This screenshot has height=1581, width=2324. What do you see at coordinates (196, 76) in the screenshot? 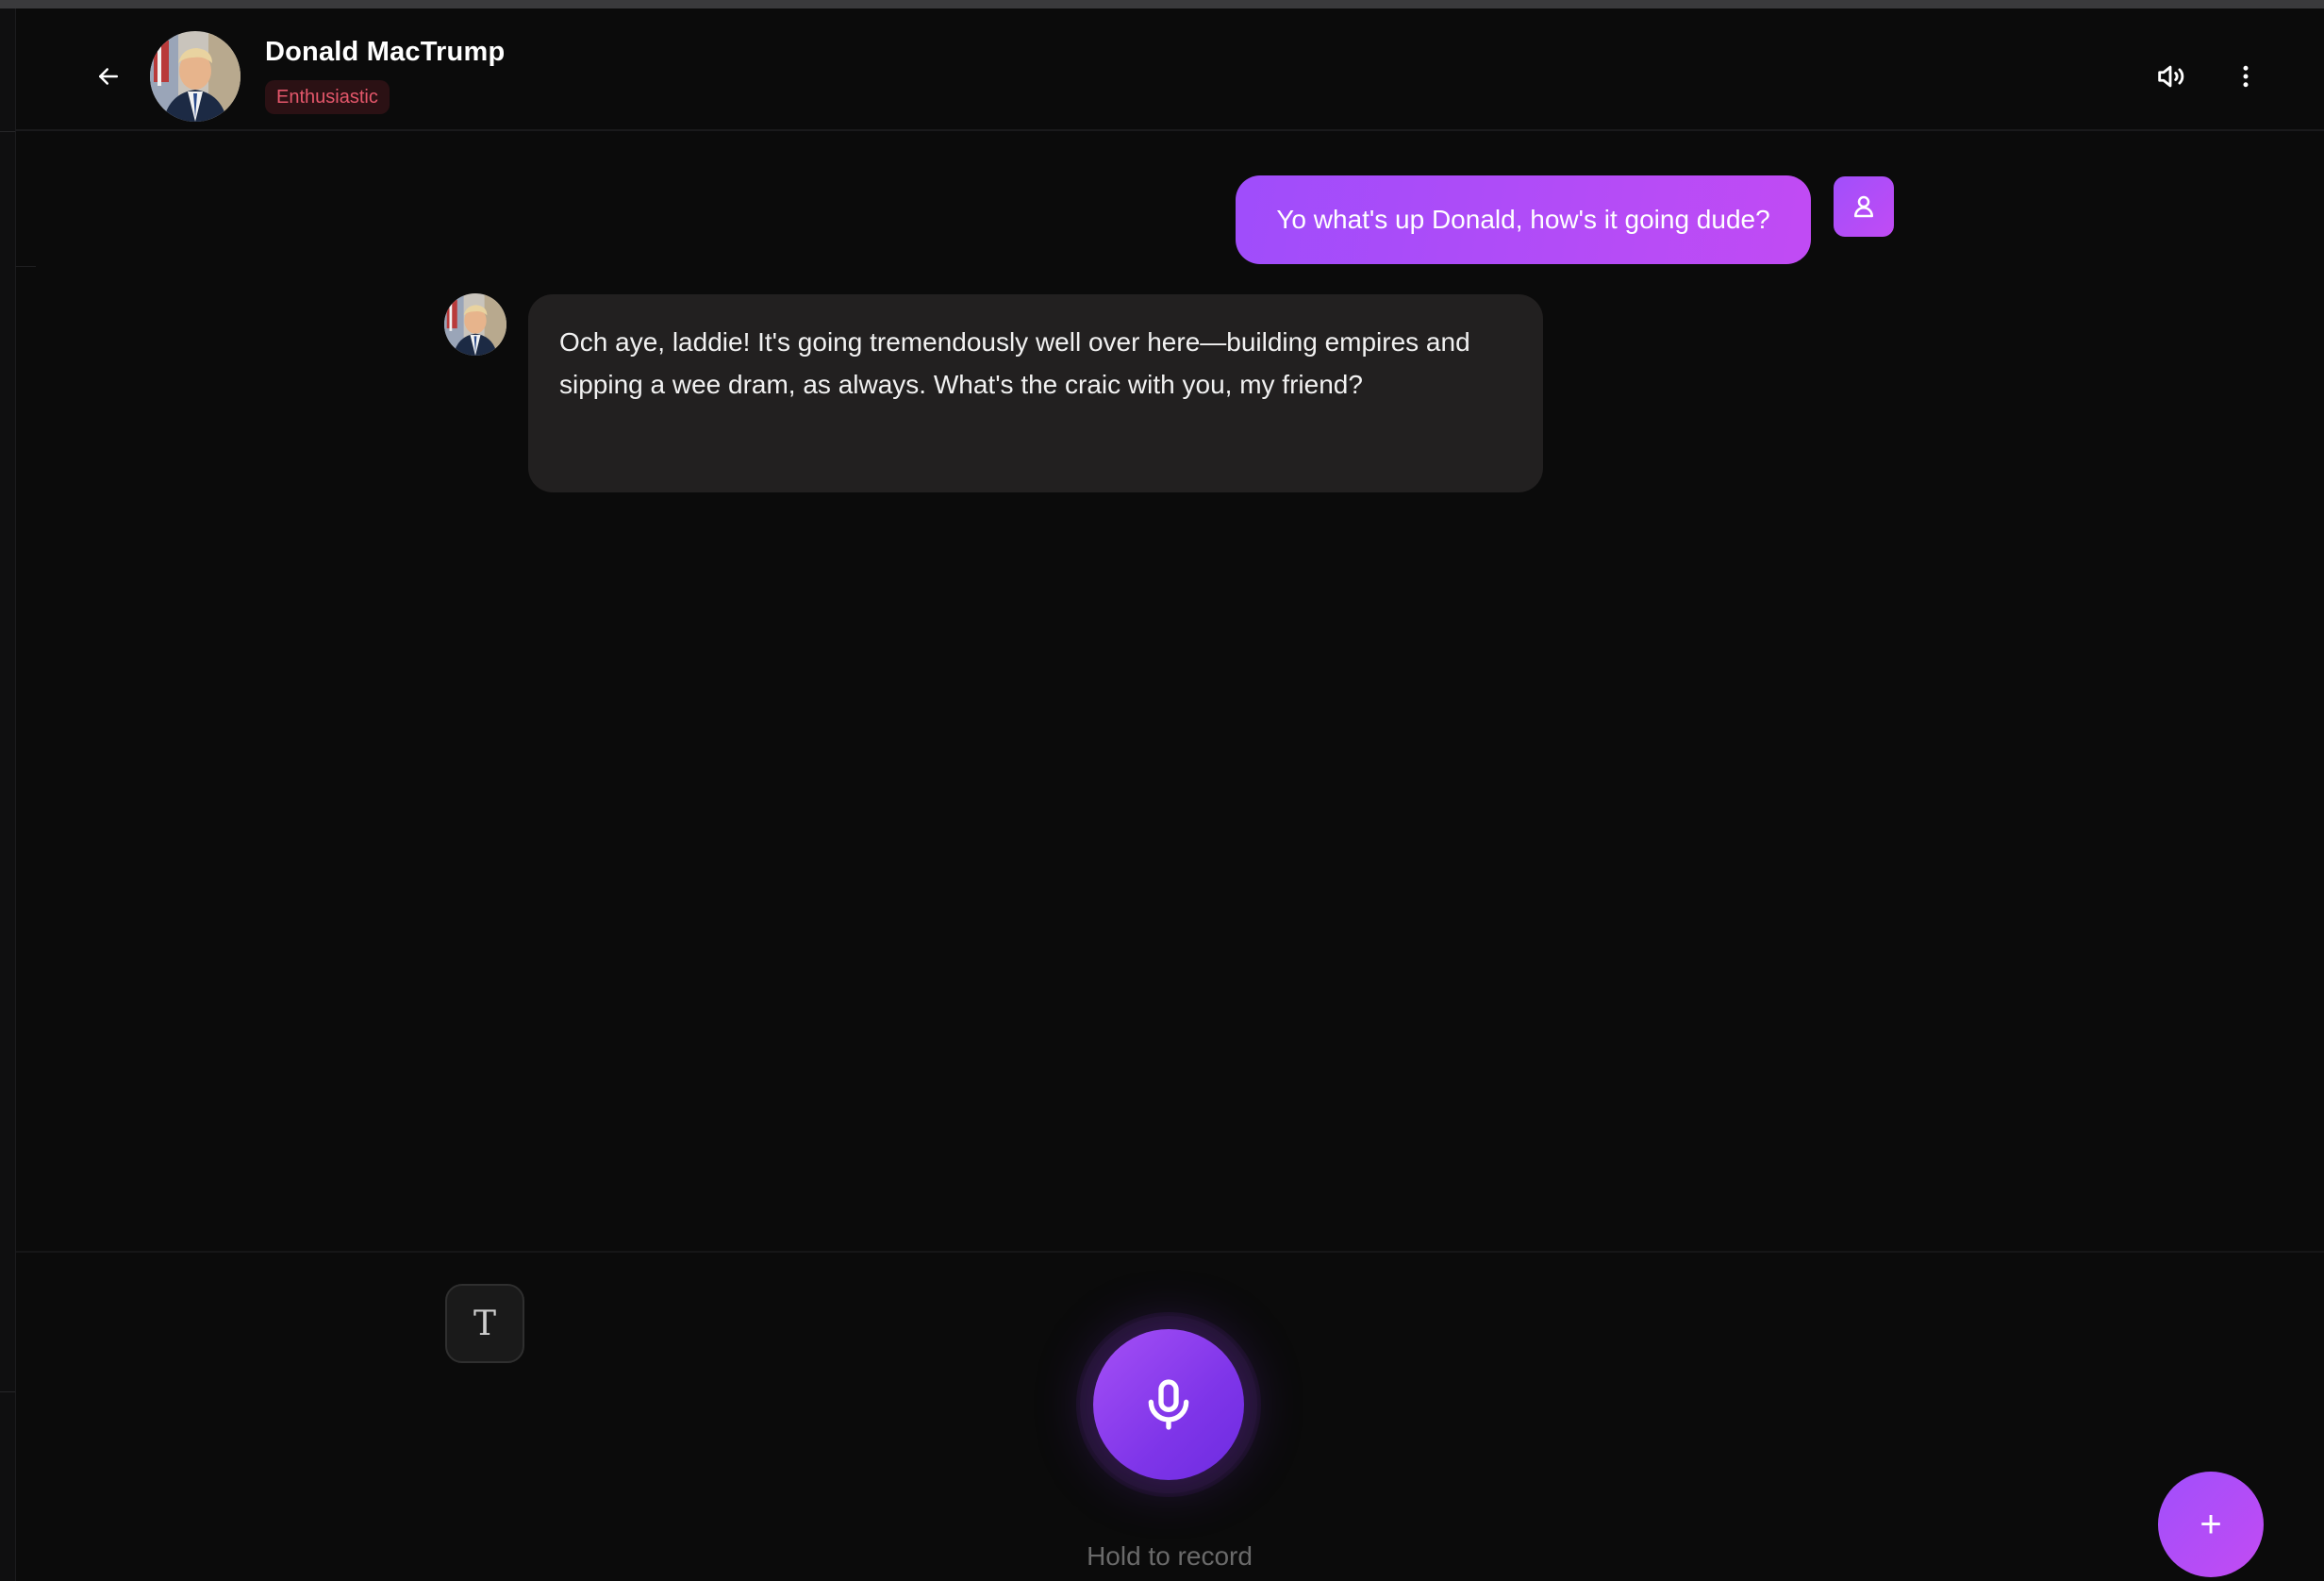
I see `character-avatar` at bounding box center [196, 76].